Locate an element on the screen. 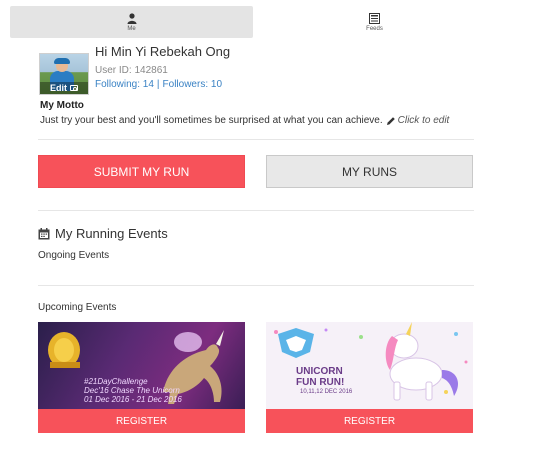 Image resolution: width=534 pixels, height=462 pixels. event-banner-line2: FUN RUN! is located at coordinates (320, 382).